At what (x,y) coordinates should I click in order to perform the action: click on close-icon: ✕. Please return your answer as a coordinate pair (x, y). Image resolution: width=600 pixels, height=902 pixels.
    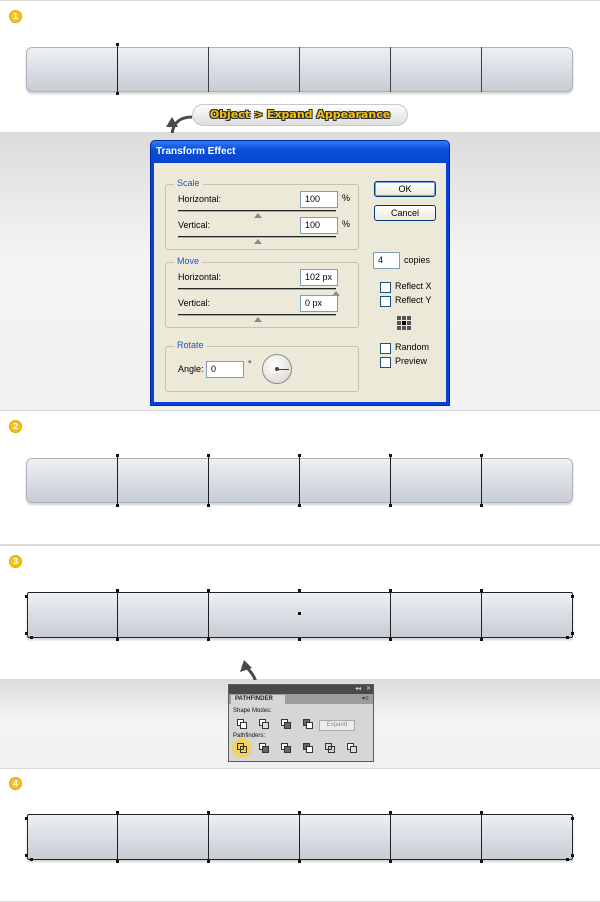
    Looking at the image, I should click on (368, 688).